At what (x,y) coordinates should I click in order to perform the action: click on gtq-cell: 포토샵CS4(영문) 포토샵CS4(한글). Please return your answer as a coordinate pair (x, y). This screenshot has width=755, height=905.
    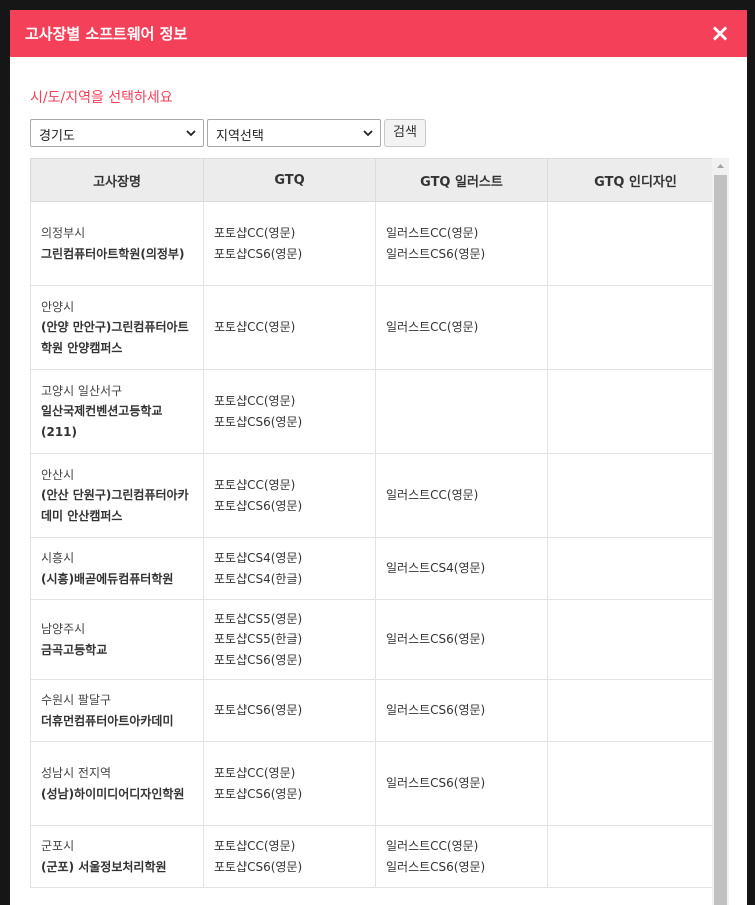
    Looking at the image, I should click on (289, 568).